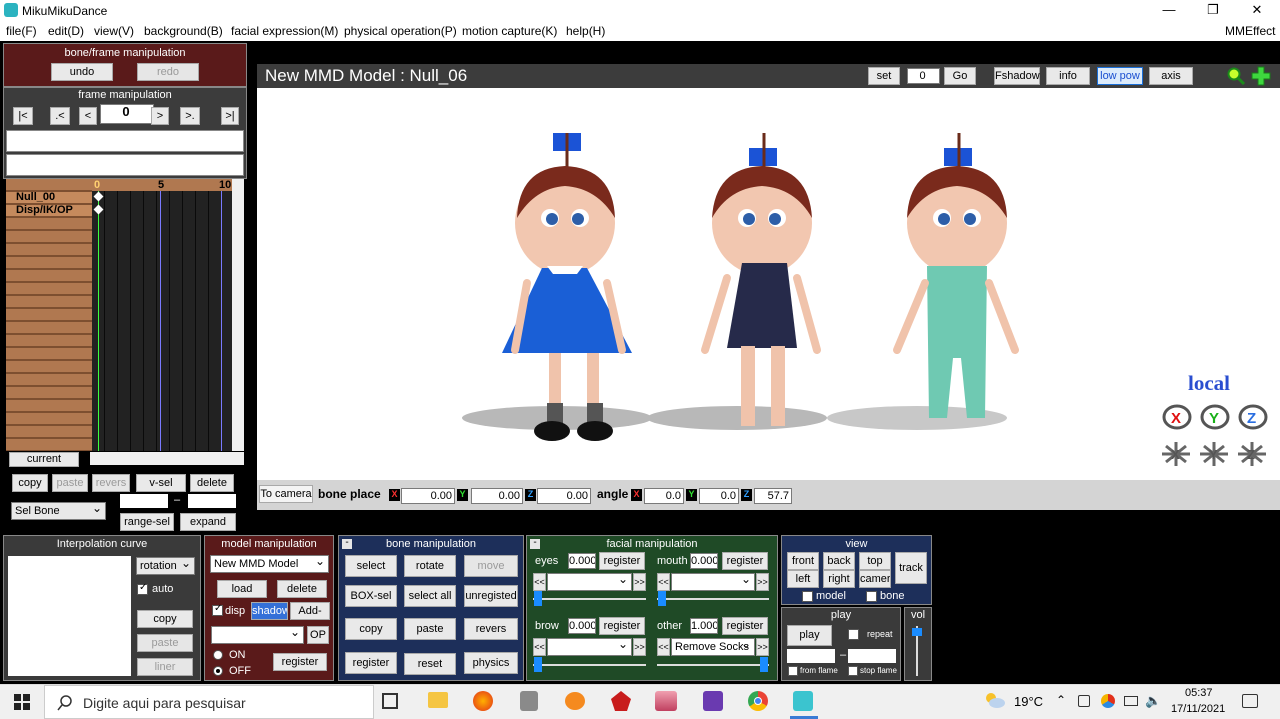  What do you see at coordinates (165, 667) in the screenshot?
I see `interp-liner-button: liner` at bounding box center [165, 667].